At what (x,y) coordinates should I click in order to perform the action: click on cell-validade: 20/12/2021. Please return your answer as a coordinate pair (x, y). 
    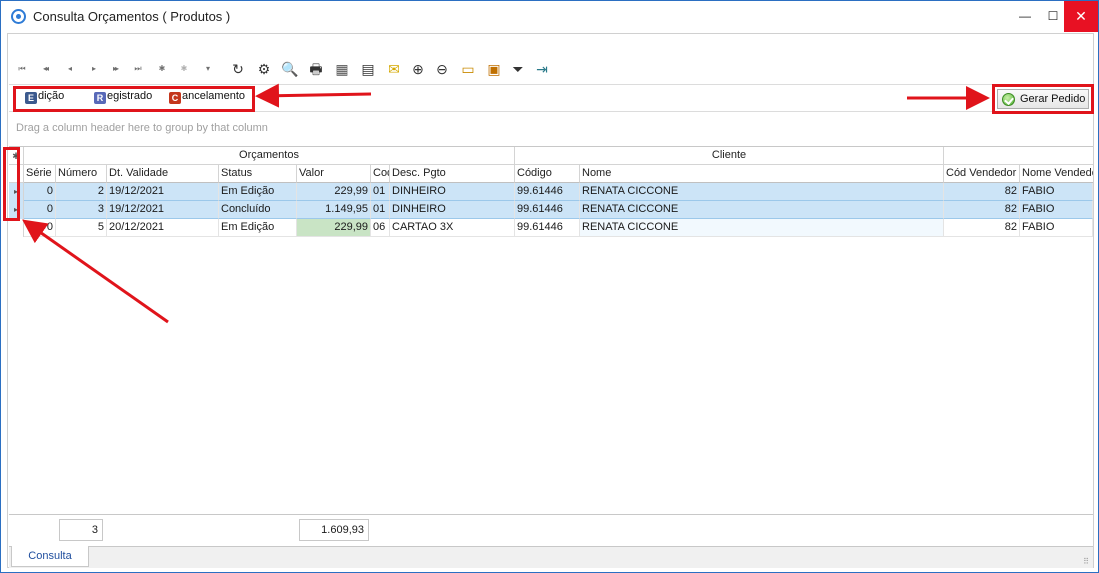
    Looking at the image, I should click on (163, 228).